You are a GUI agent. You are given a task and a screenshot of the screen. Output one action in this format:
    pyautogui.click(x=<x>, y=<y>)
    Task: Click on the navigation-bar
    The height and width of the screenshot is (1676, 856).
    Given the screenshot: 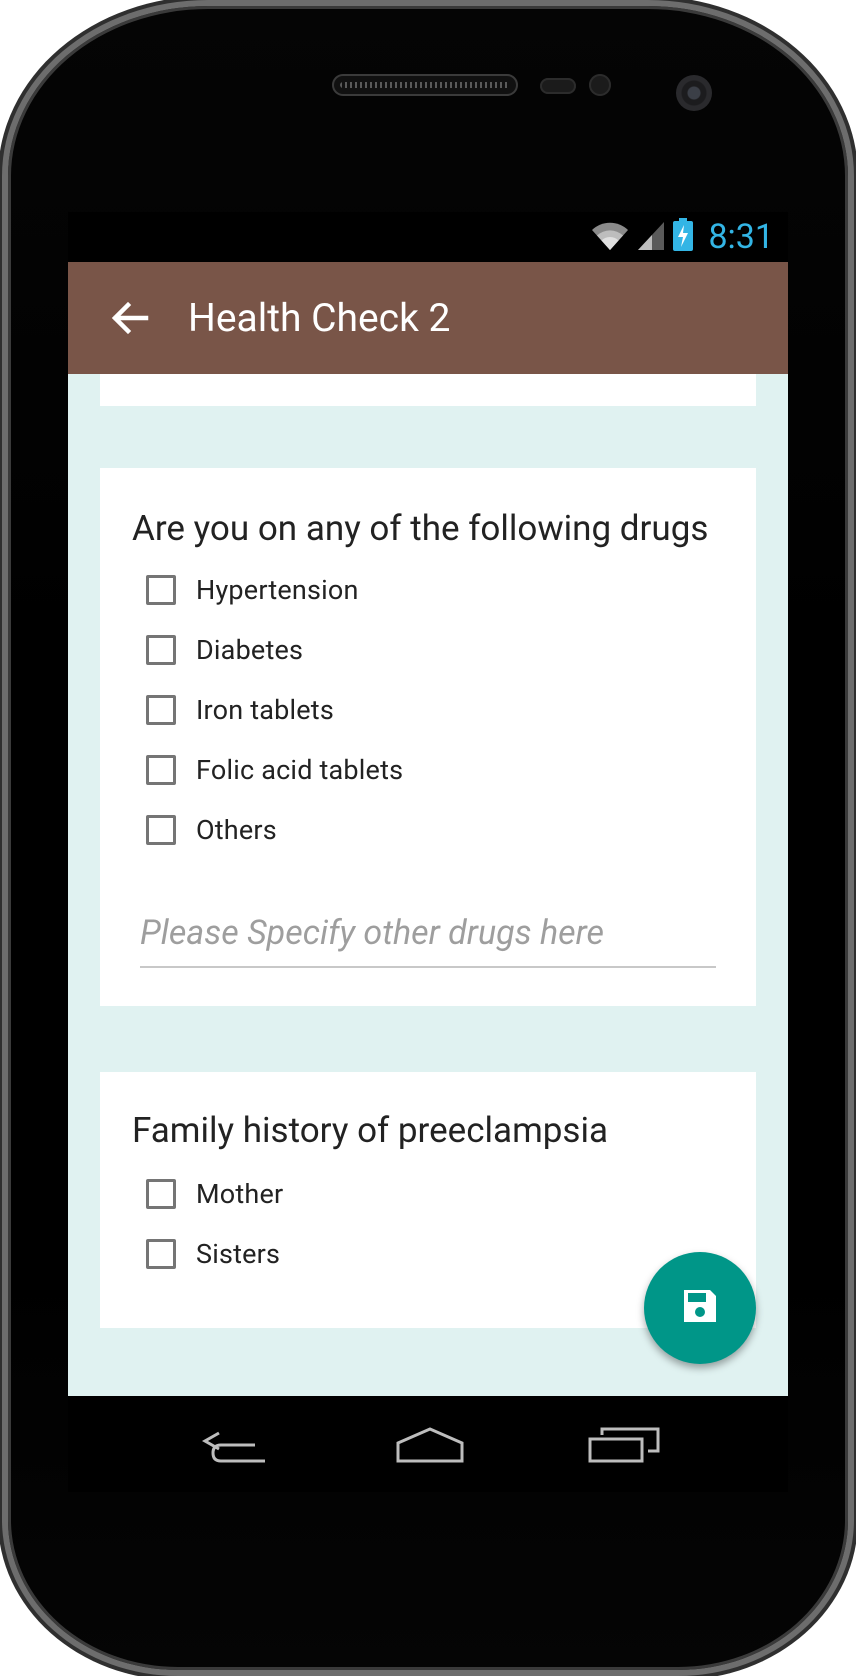 What is the action you would take?
    pyautogui.click(x=428, y=1444)
    